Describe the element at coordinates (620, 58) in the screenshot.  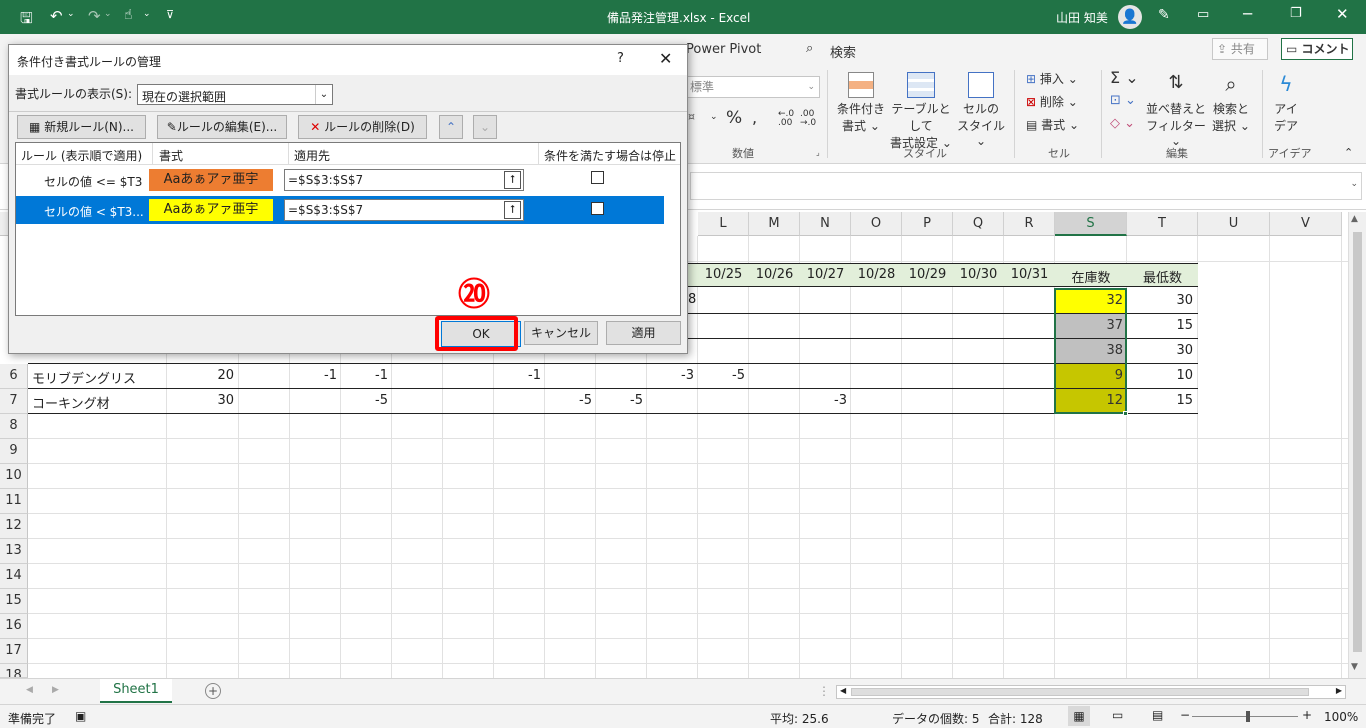
I see `help-icon: ?` at that location.